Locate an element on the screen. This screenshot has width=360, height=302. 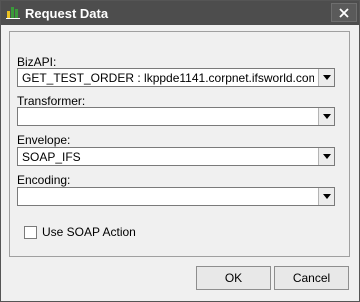
bizapi-dropdown-arrow is located at coordinates (326, 77).